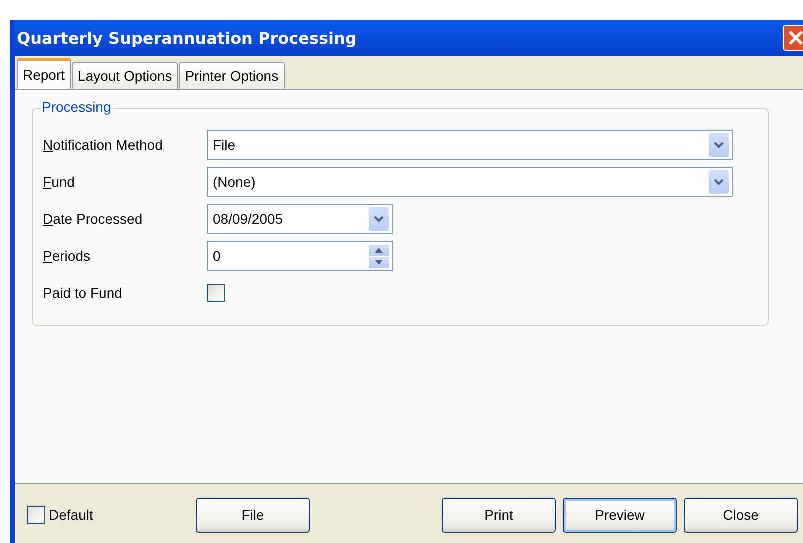  I want to click on window-title: Quarterly Superannuation Processing, so click(187, 38).